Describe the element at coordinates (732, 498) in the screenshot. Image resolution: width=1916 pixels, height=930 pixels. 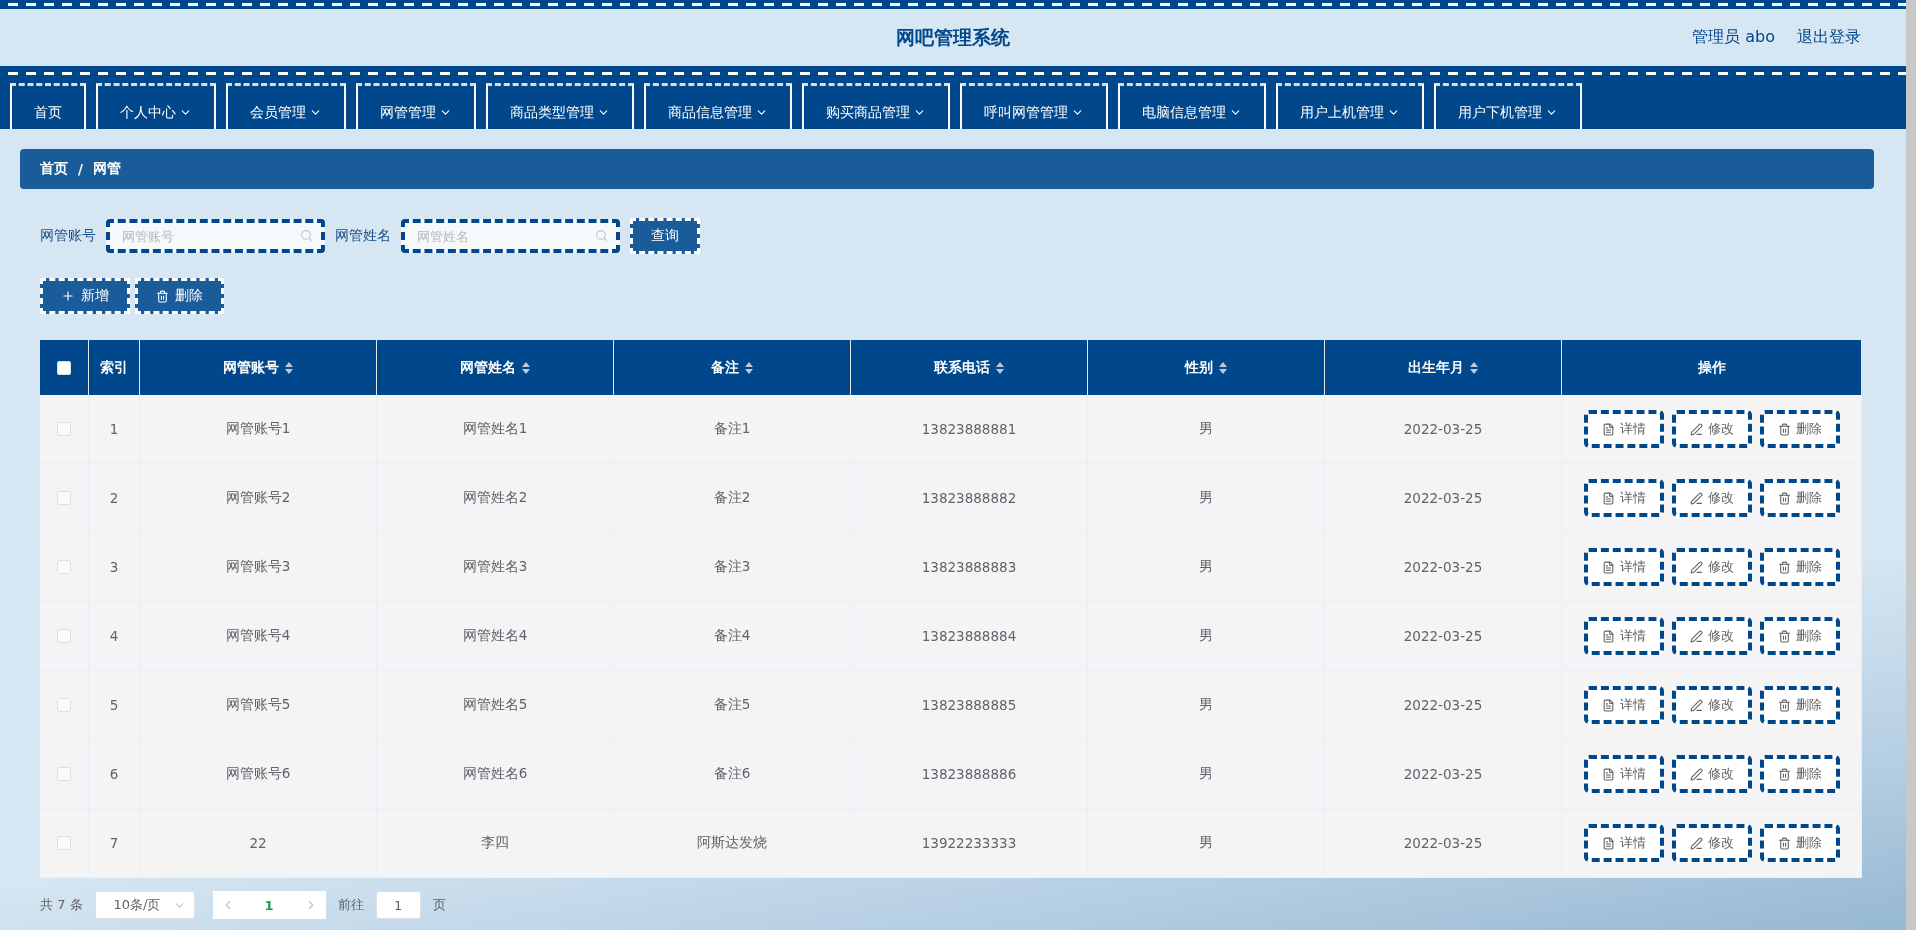
I see `table-cell: 备注2` at that location.